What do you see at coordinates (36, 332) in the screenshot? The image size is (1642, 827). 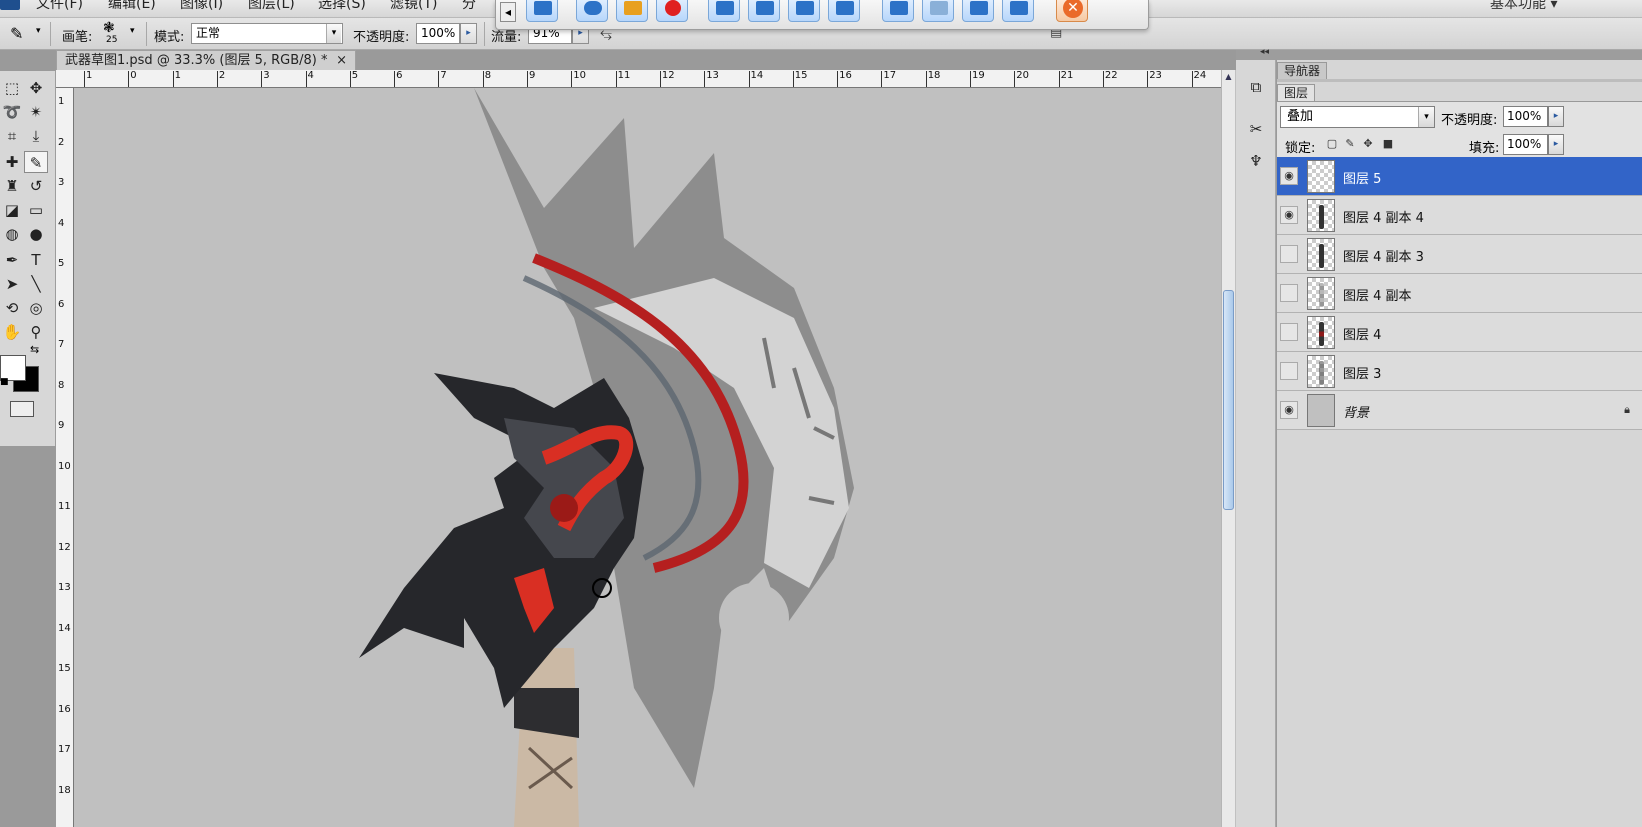 I see `zoom-tool-icon: ⚲` at bounding box center [36, 332].